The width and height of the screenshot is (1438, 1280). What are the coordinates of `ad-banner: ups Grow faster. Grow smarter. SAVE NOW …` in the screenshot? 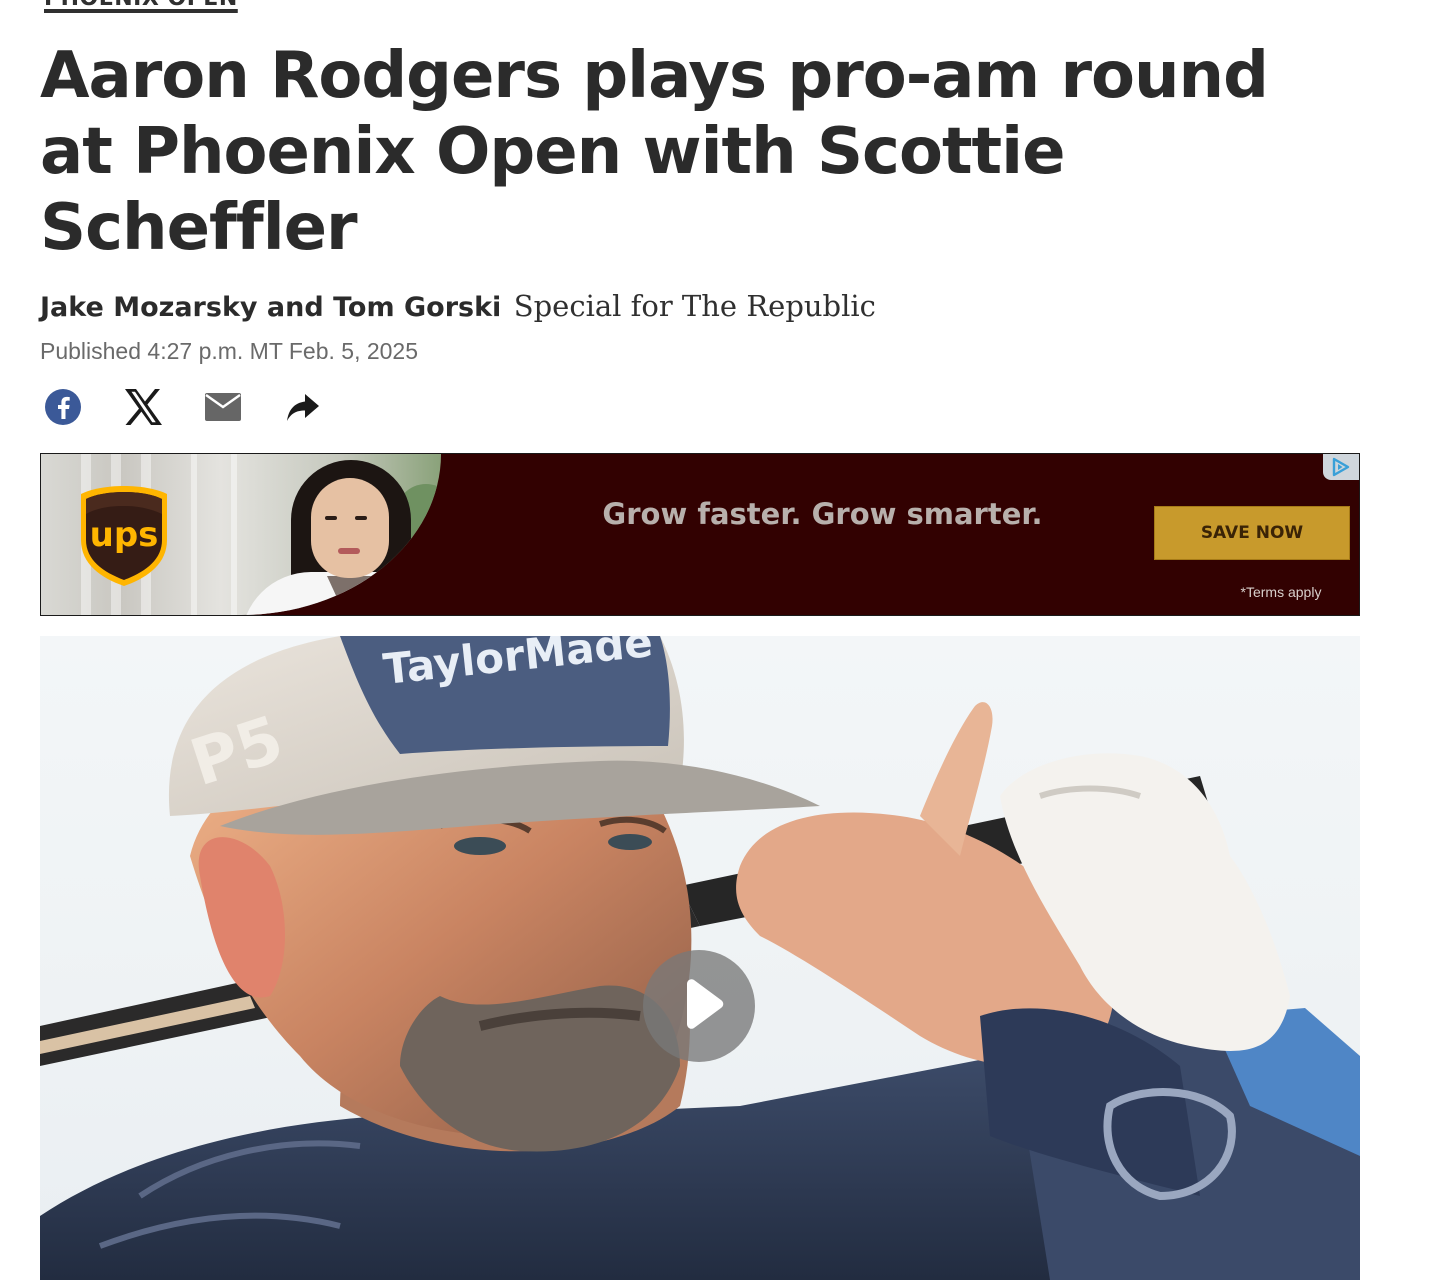 It's located at (700, 534).